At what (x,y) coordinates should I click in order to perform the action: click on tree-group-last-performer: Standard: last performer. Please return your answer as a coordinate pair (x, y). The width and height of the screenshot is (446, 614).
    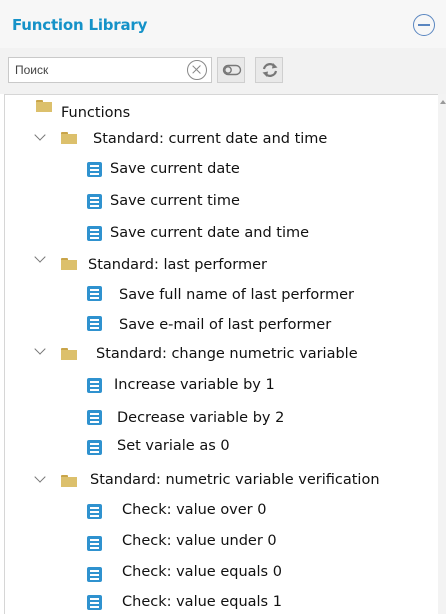
    Looking at the image, I should click on (177, 265).